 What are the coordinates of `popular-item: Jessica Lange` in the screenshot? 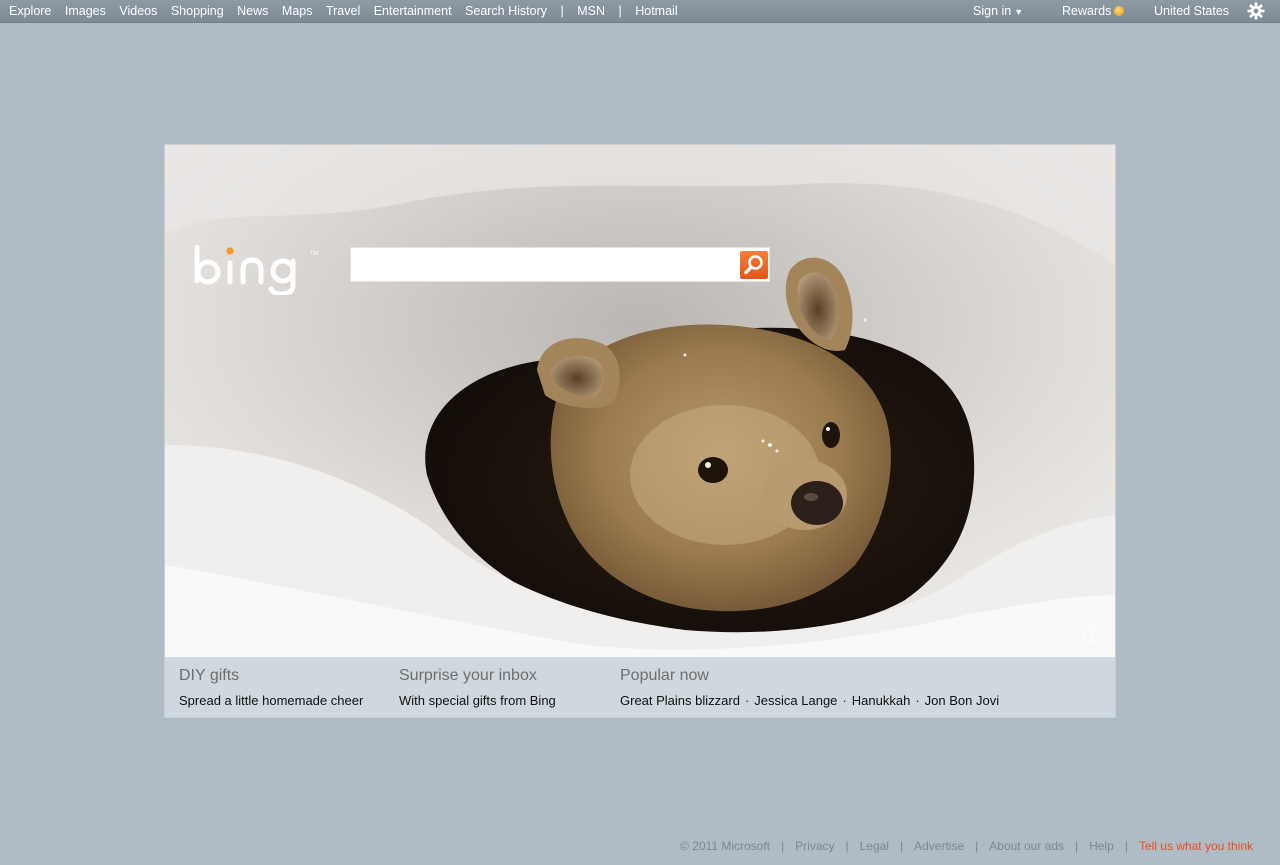 It's located at (795, 700).